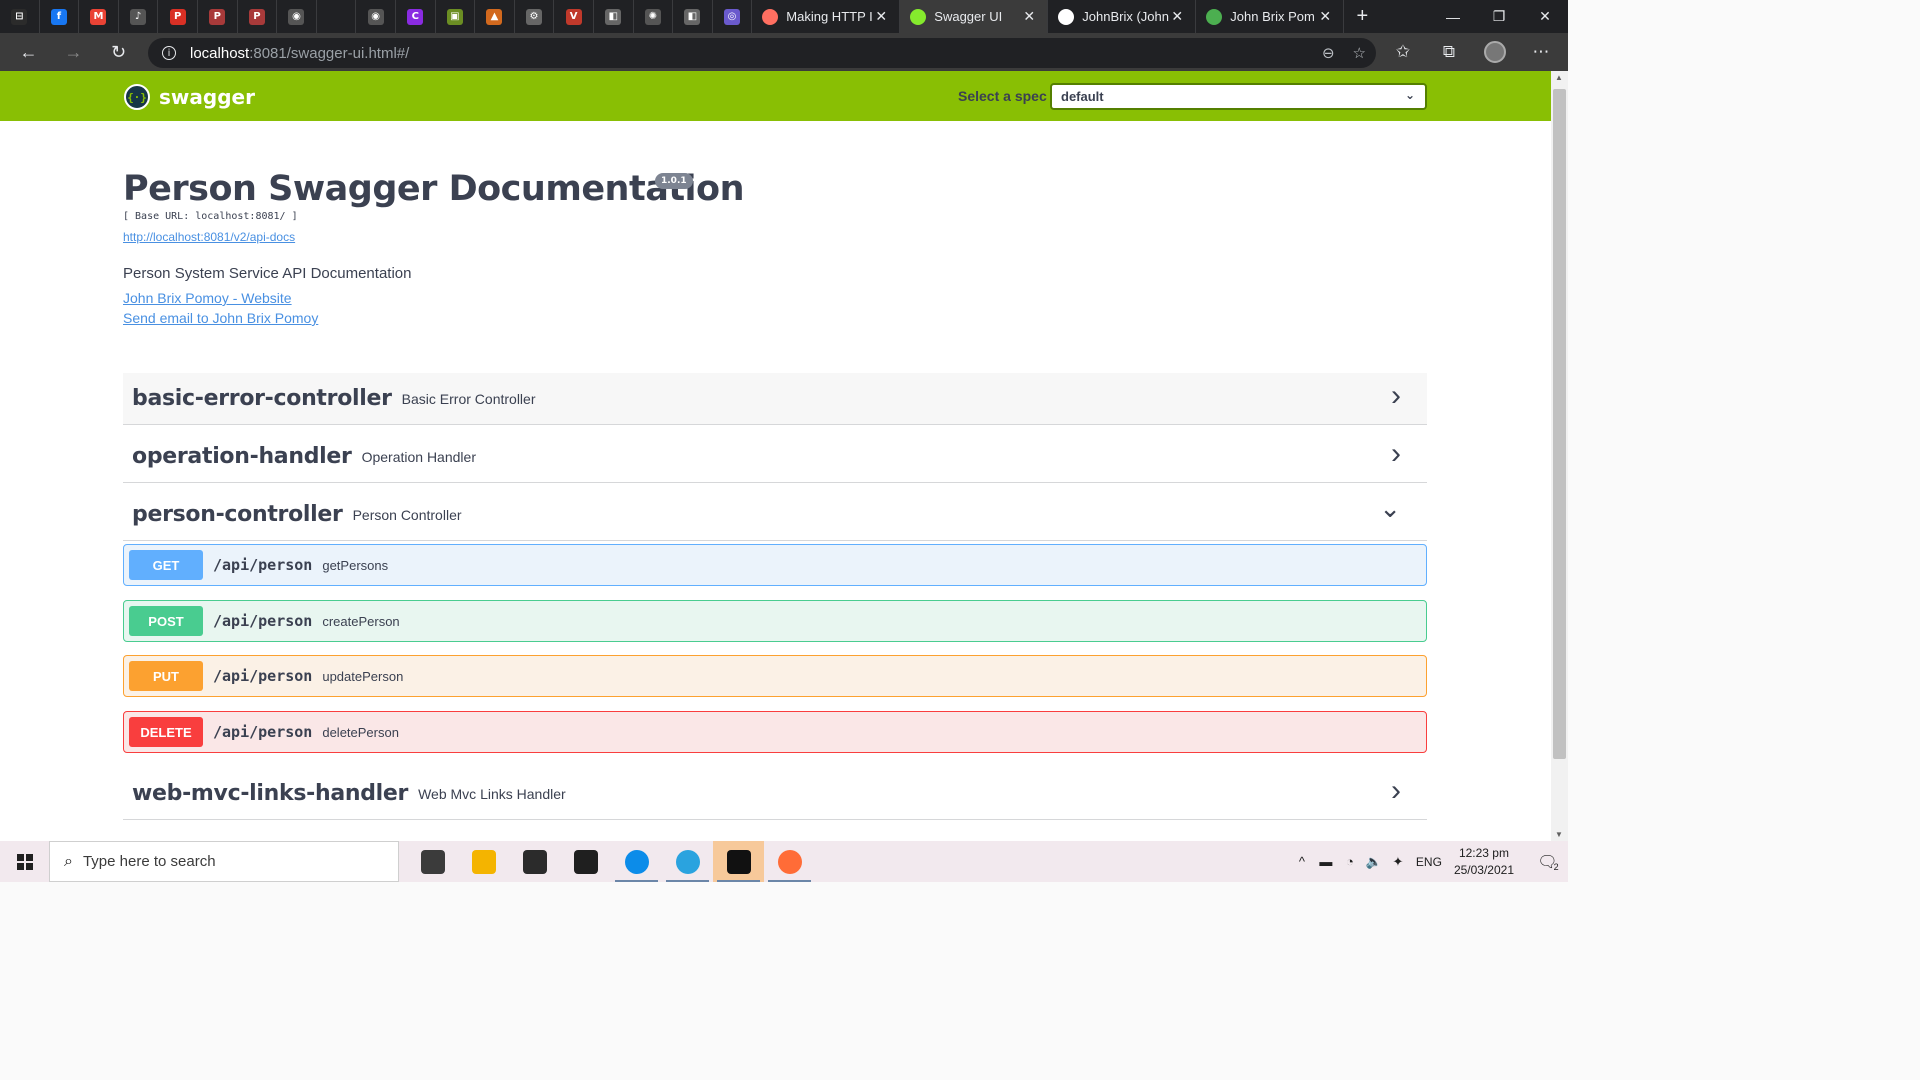 The width and height of the screenshot is (1920, 1080). Describe the element at coordinates (224, 861) in the screenshot. I see `taskbar-search: ⌕ Type here to search` at that location.